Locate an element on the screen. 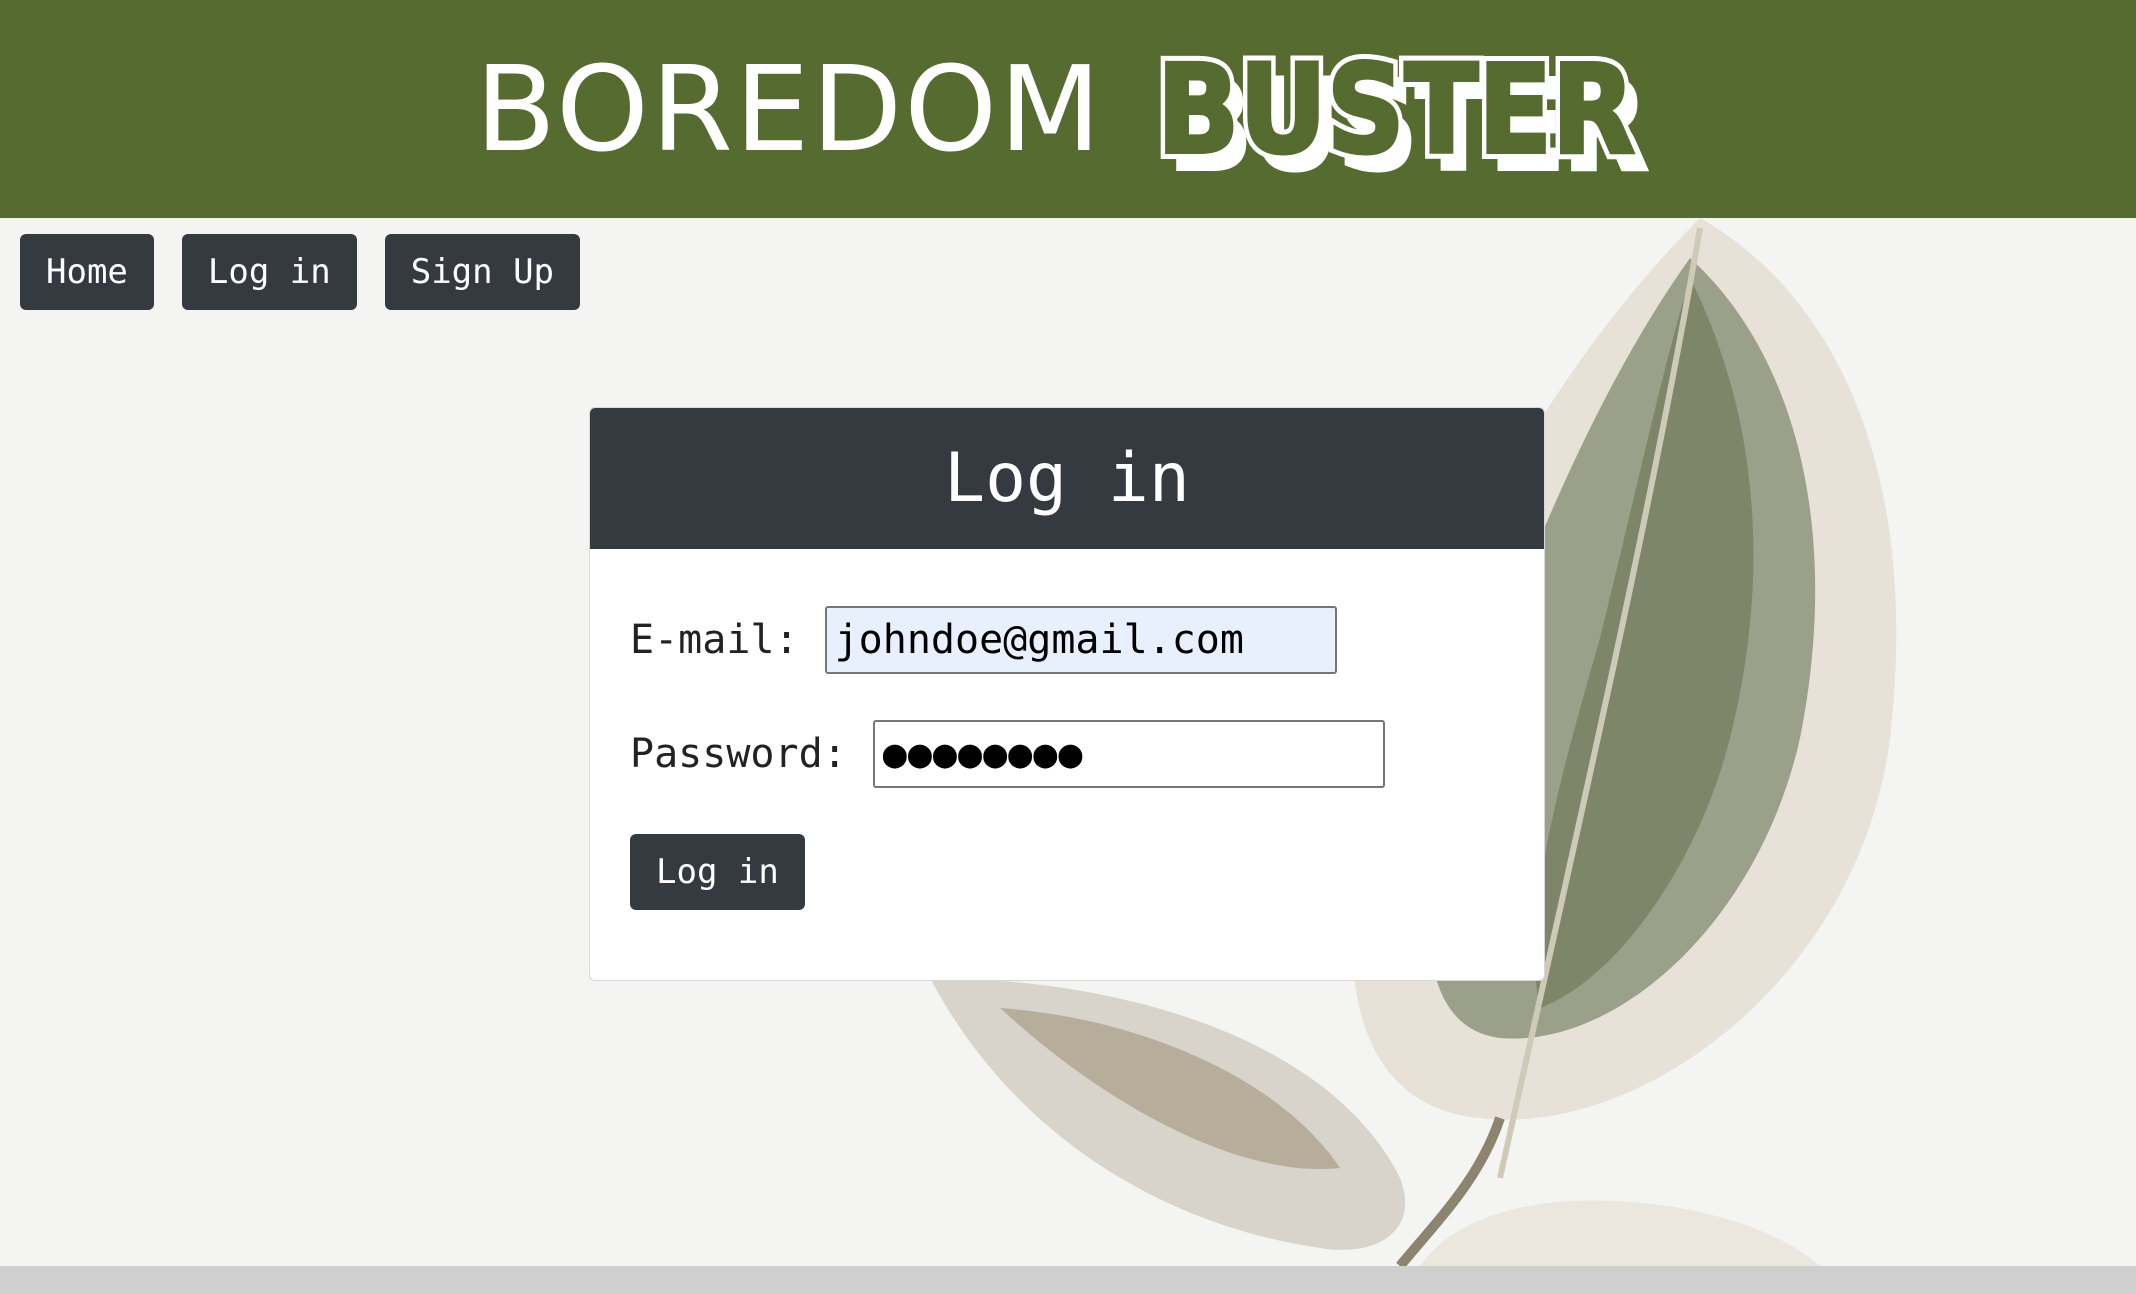 This screenshot has height=1294, width=2136. password-row: Password: ●●●●●●●● is located at coordinates (1007, 754).